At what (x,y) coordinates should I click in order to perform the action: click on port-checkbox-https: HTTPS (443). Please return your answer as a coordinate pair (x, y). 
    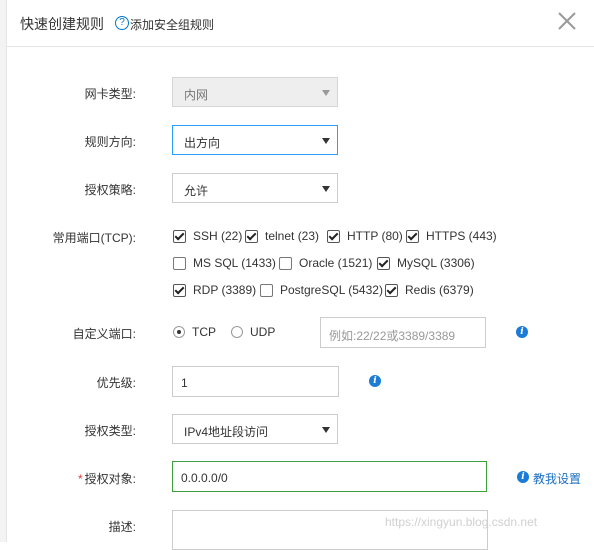
    Looking at the image, I should click on (451, 236).